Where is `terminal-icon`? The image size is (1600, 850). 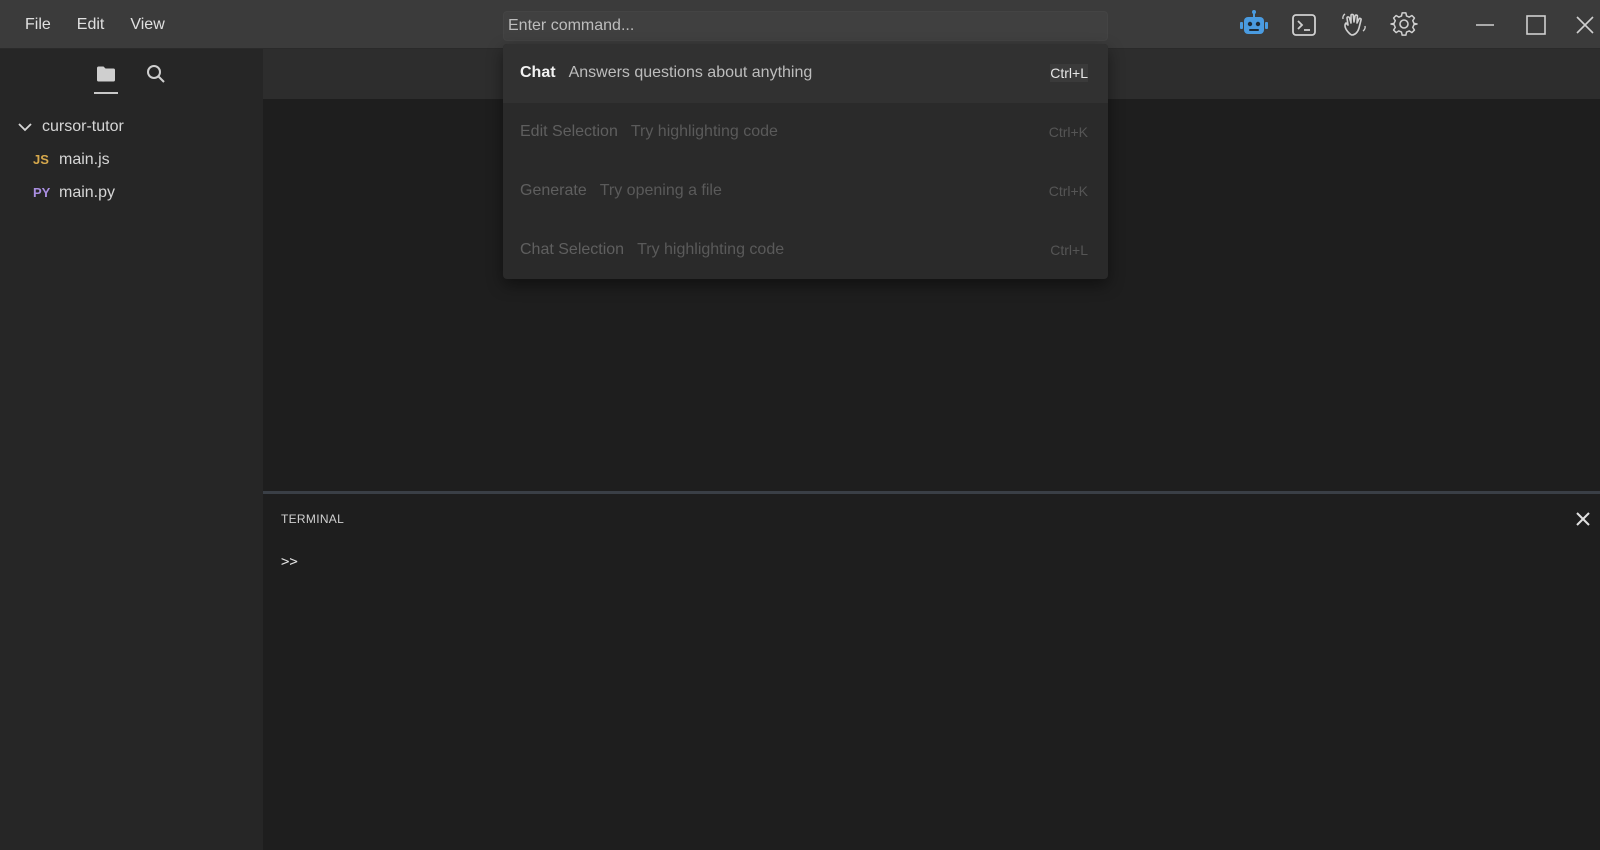 terminal-icon is located at coordinates (1304, 25).